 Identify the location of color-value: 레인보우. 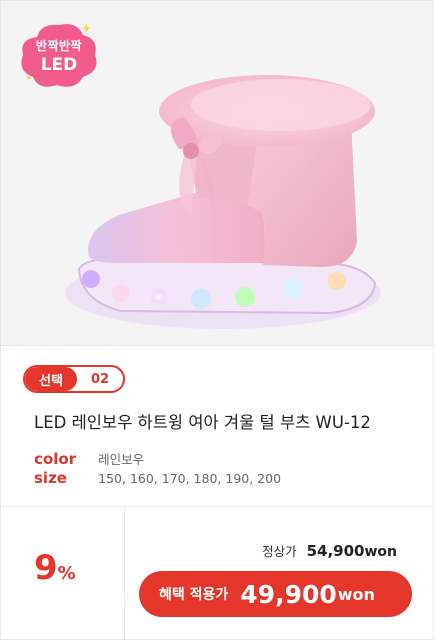
(121, 459).